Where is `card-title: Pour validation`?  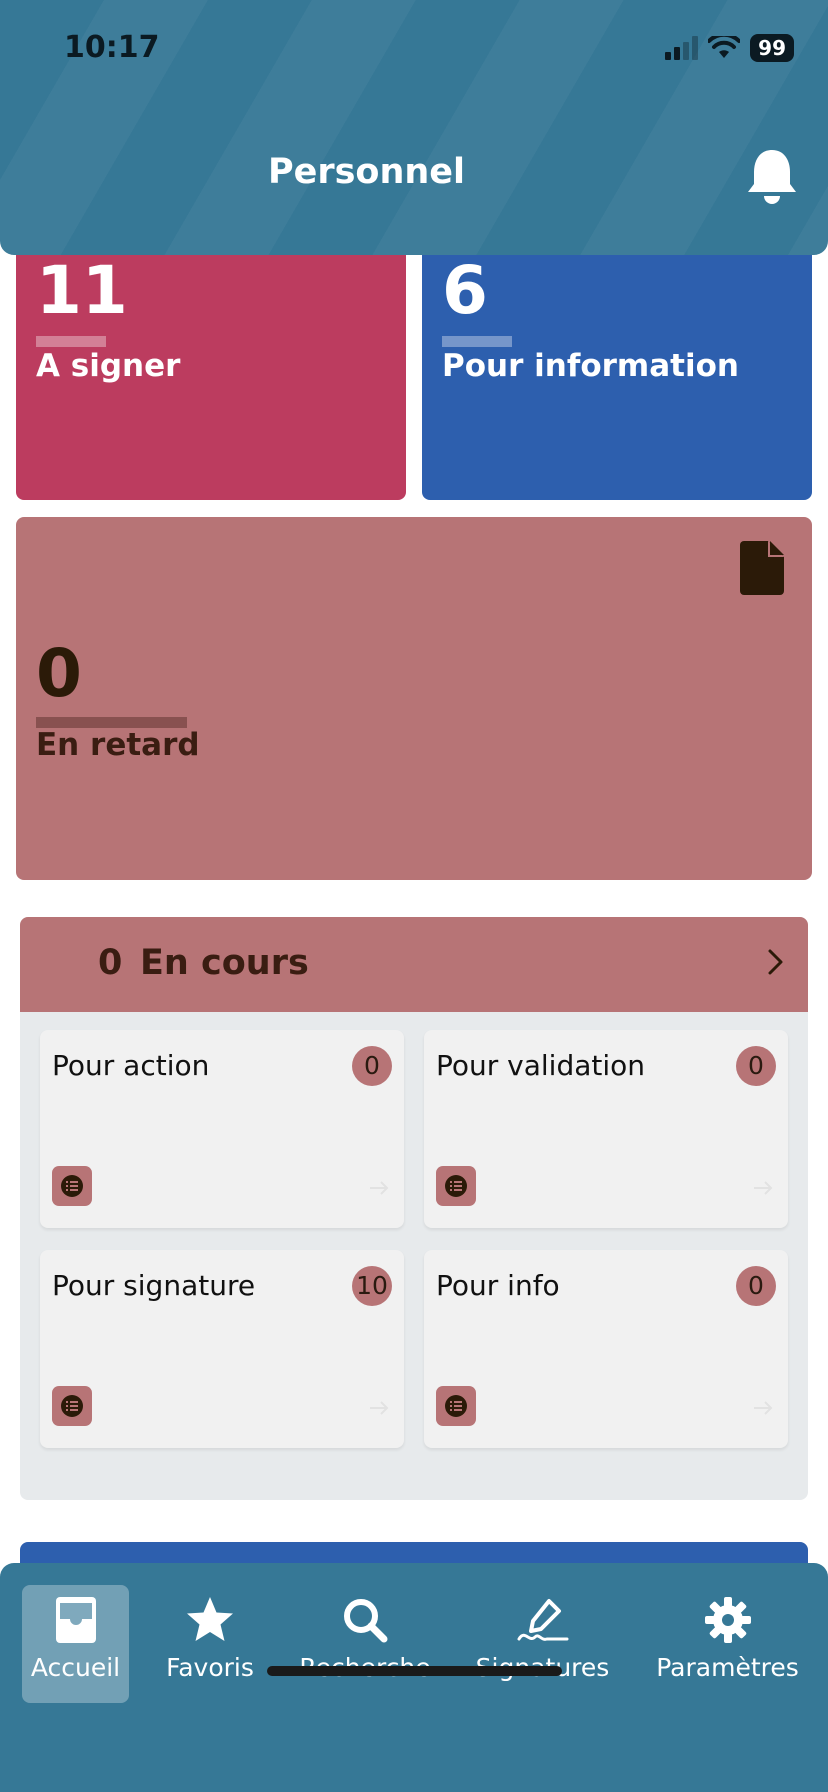
card-title: Pour validation is located at coordinates (541, 1065).